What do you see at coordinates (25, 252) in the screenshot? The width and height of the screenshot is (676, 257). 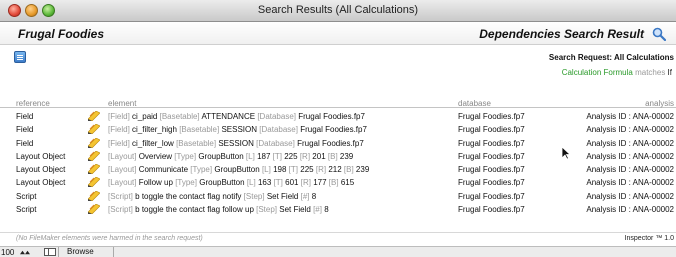 I see `zoom-control-icon` at bounding box center [25, 252].